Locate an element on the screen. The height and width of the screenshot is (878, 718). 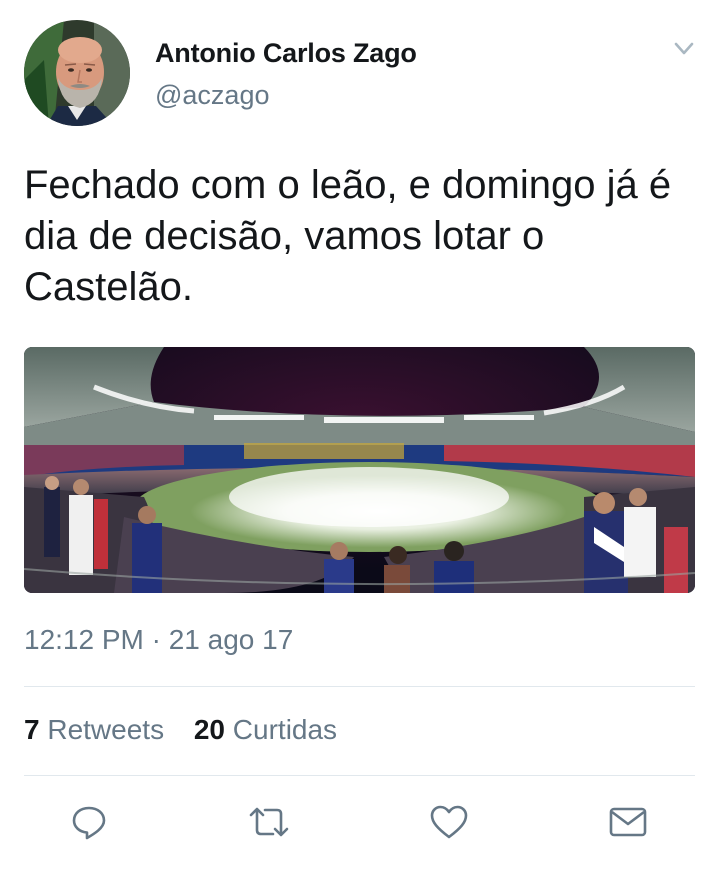
reply-icon is located at coordinates (89, 824).